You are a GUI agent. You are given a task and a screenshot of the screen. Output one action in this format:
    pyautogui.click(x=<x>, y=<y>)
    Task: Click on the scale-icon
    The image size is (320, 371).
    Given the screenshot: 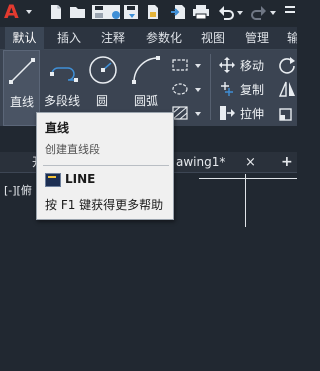 What is the action you would take?
    pyautogui.click(x=287, y=113)
    